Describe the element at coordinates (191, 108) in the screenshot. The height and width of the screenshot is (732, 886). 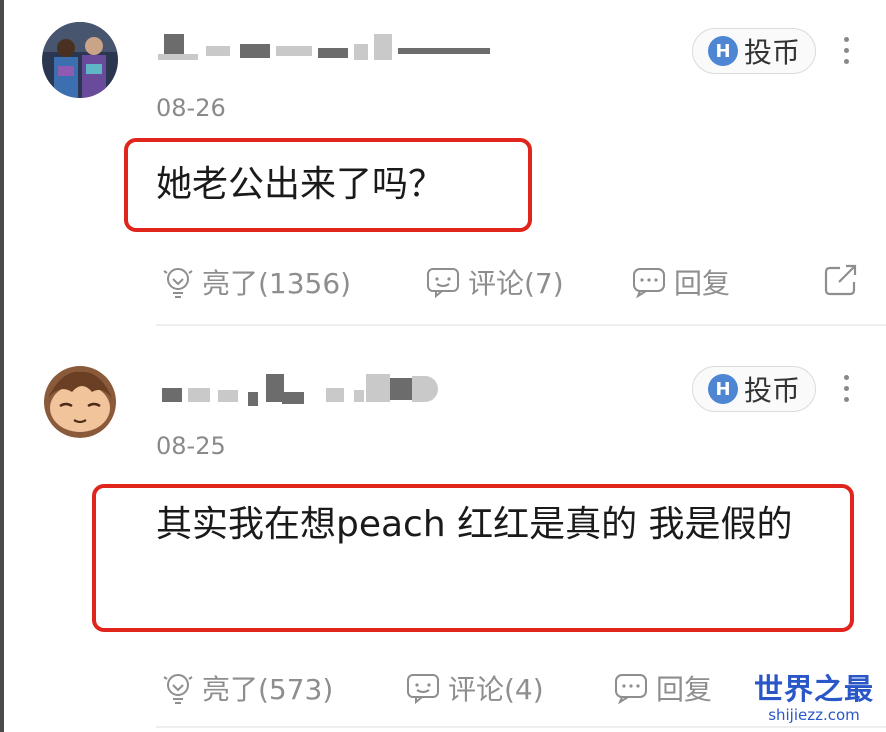
I see `comment-date: 08-26` at that location.